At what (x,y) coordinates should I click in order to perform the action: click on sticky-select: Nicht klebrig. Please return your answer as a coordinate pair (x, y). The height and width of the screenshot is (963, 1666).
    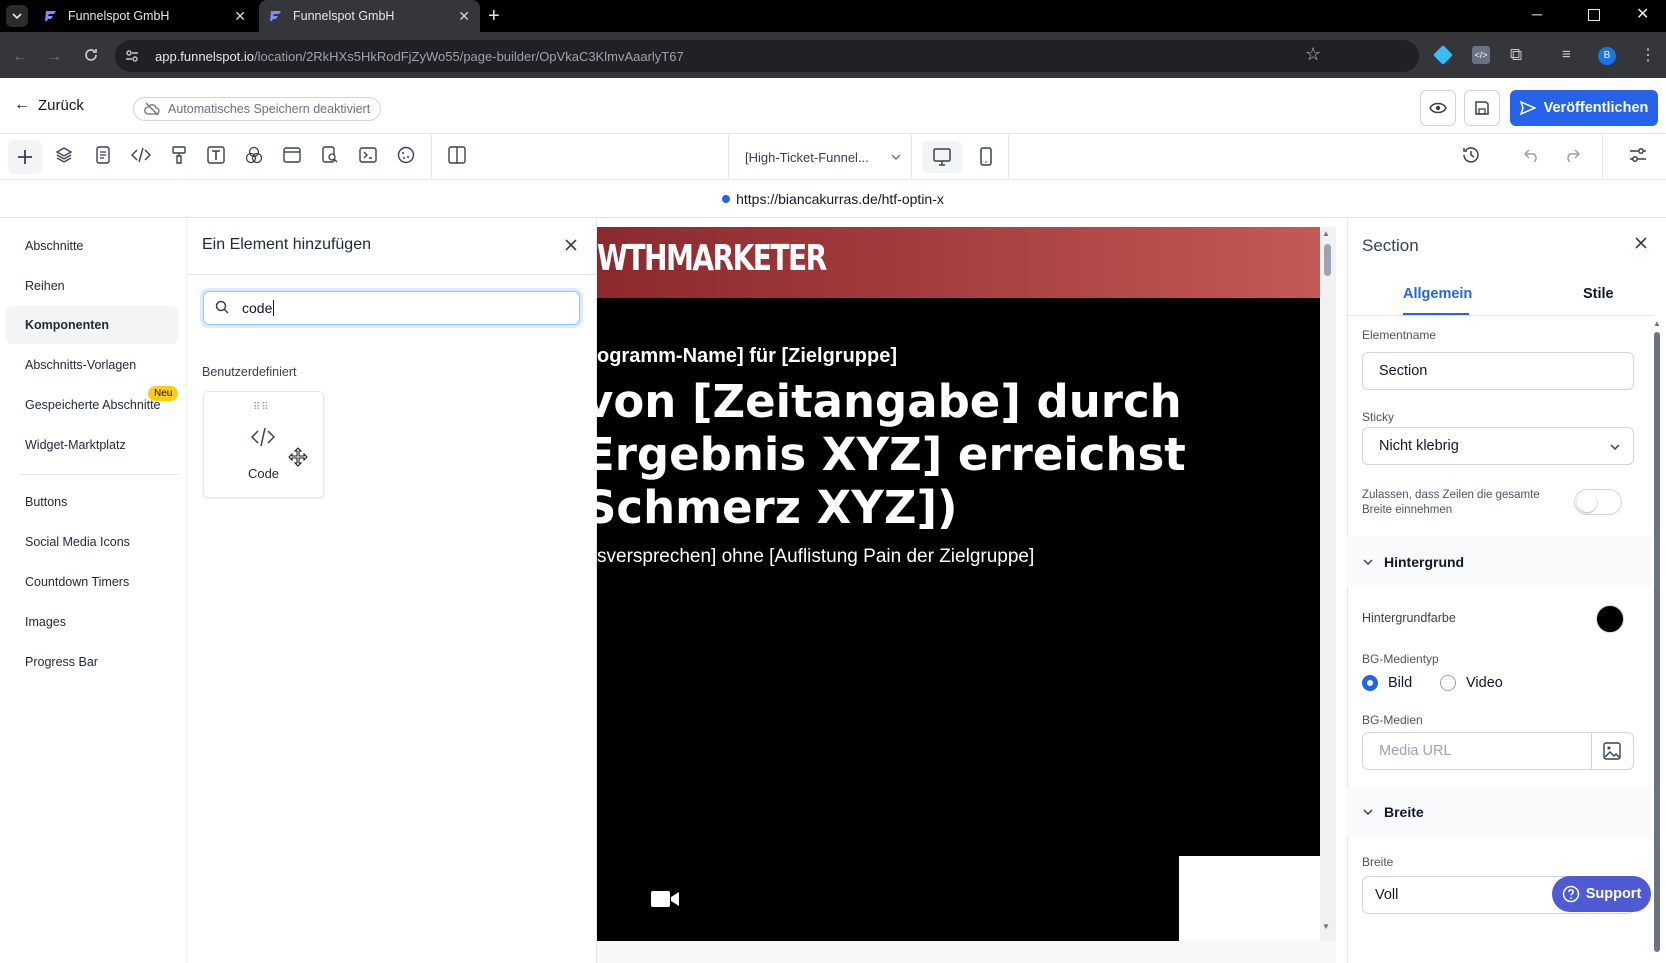
    Looking at the image, I should click on (1498, 446).